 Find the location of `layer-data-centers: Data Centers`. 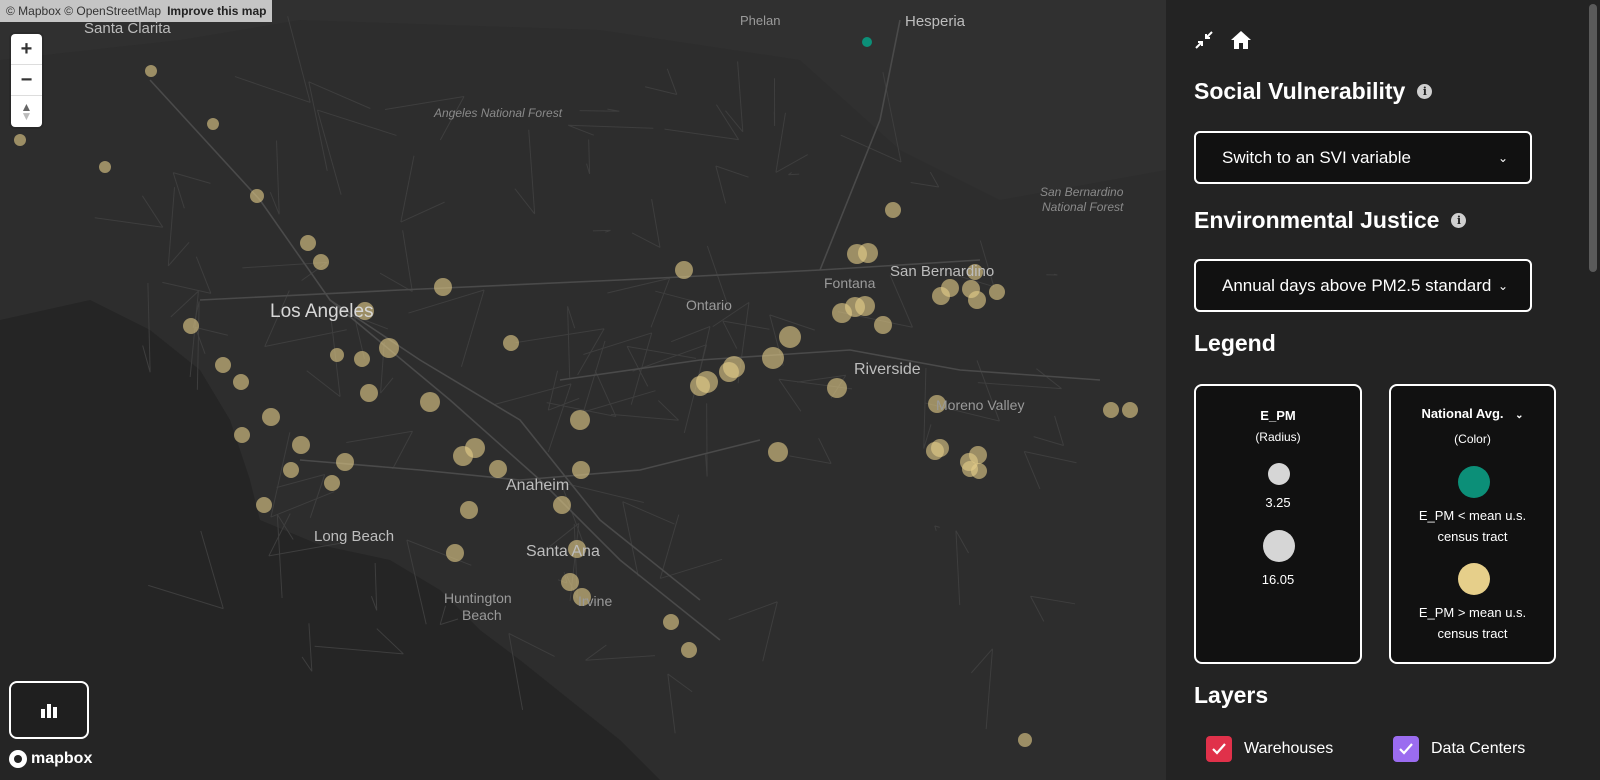

layer-data-centers: Data Centers is located at coordinates (1459, 749).